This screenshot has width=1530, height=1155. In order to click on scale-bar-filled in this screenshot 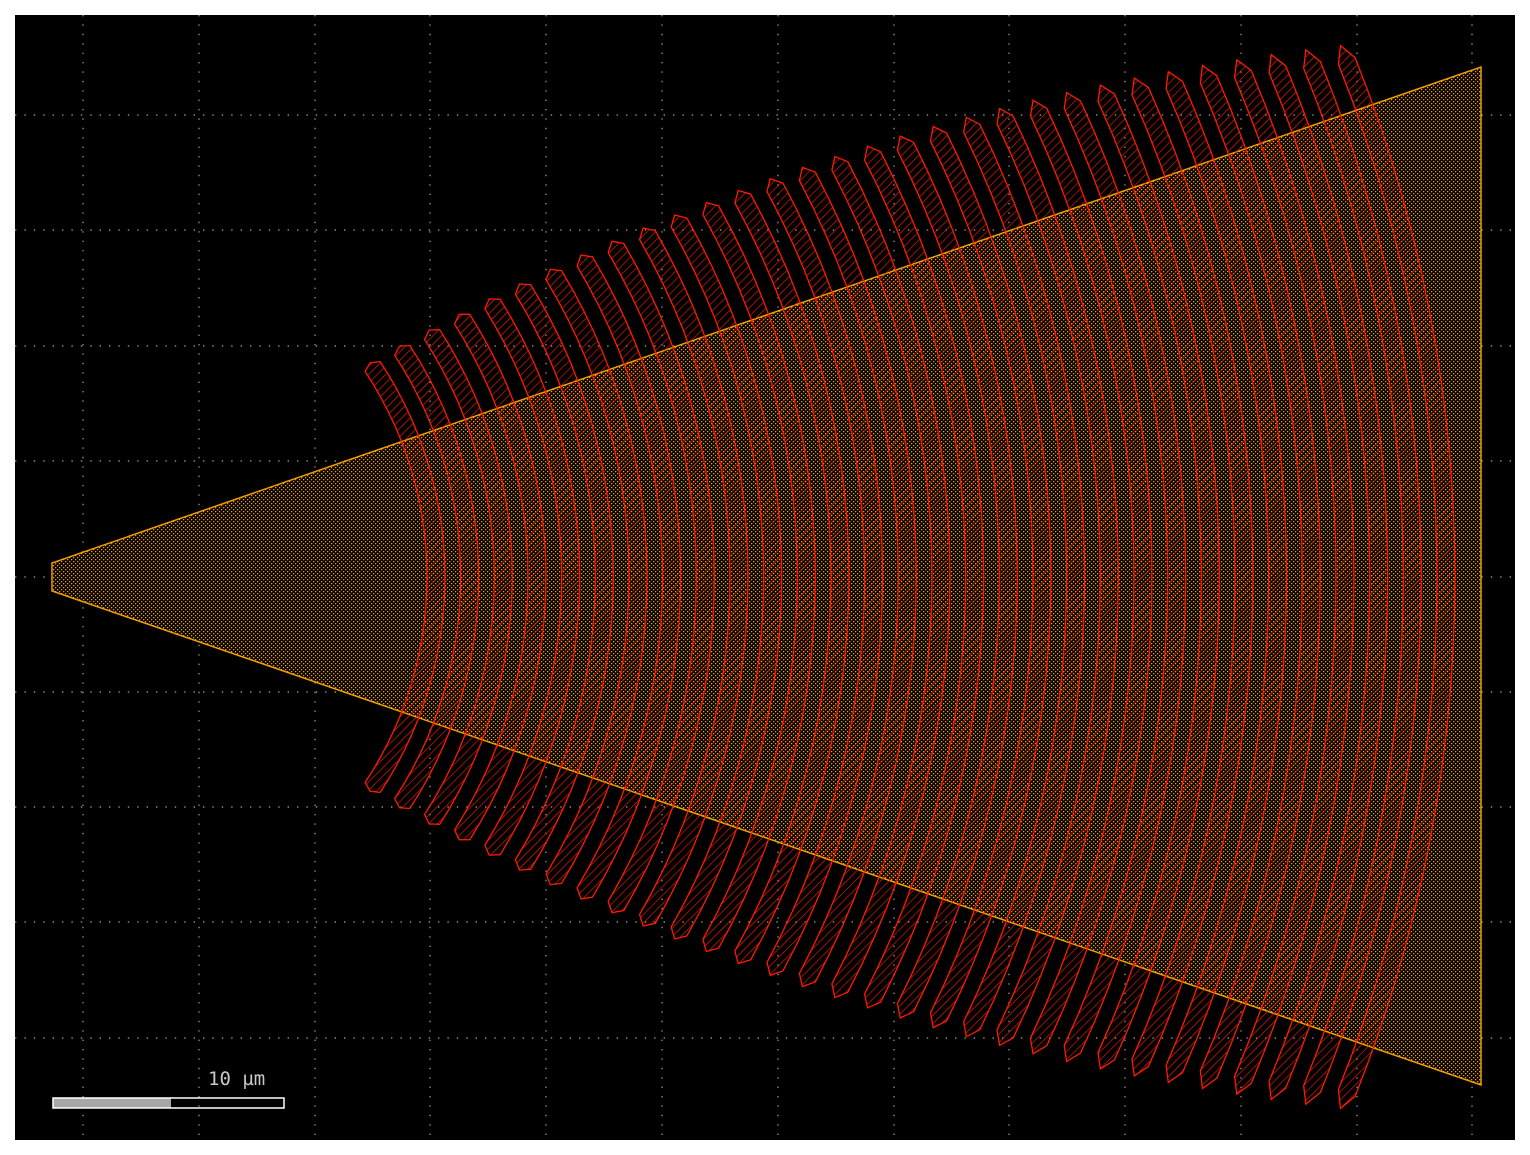, I will do `click(112, 1103)`.